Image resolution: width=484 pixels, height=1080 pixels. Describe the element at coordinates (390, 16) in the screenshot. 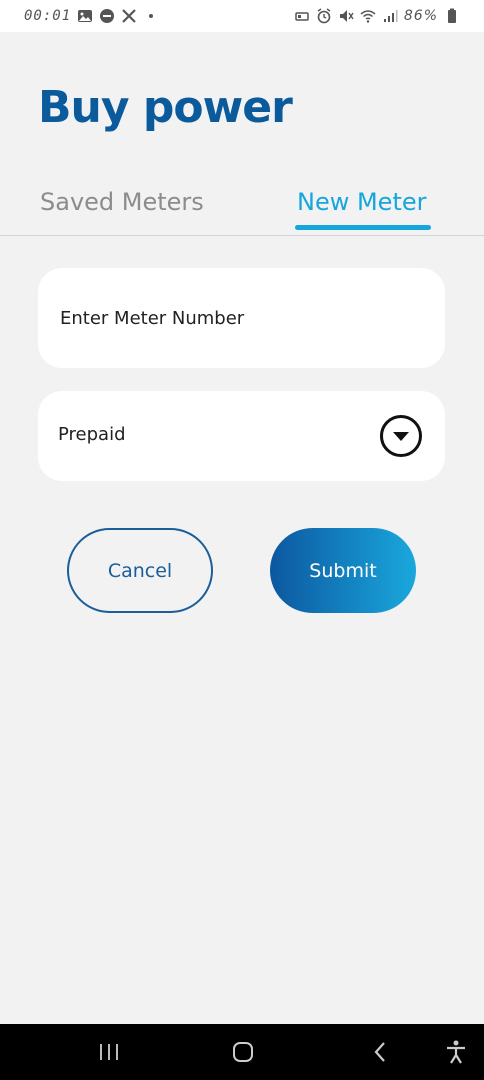

I see `signal-icon` at that location.